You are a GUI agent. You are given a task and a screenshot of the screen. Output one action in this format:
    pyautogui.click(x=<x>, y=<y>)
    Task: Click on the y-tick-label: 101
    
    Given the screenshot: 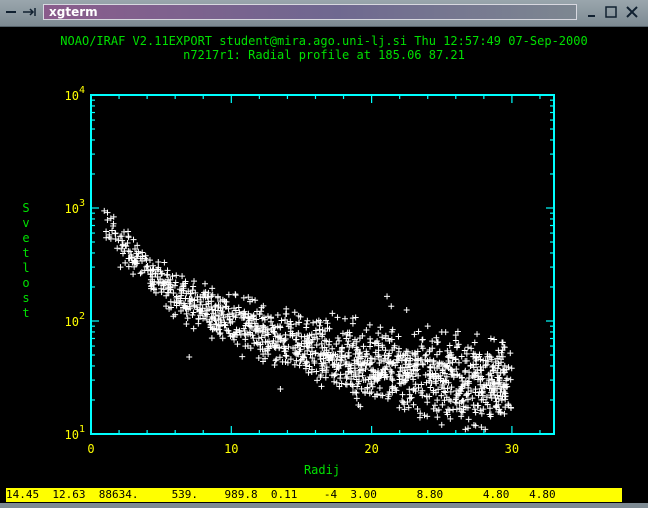 What is the action you would take?
    pyautogui.click(x=75, y=433)
    